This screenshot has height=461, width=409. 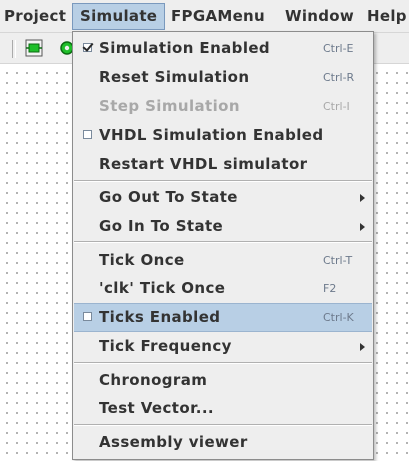 What do you see at coordinates (223, 317) in the screenshot?
I see `menu-item-ticks-enabled: Ticks Enabled Ctrl-K` at bounding box center [223, 317].